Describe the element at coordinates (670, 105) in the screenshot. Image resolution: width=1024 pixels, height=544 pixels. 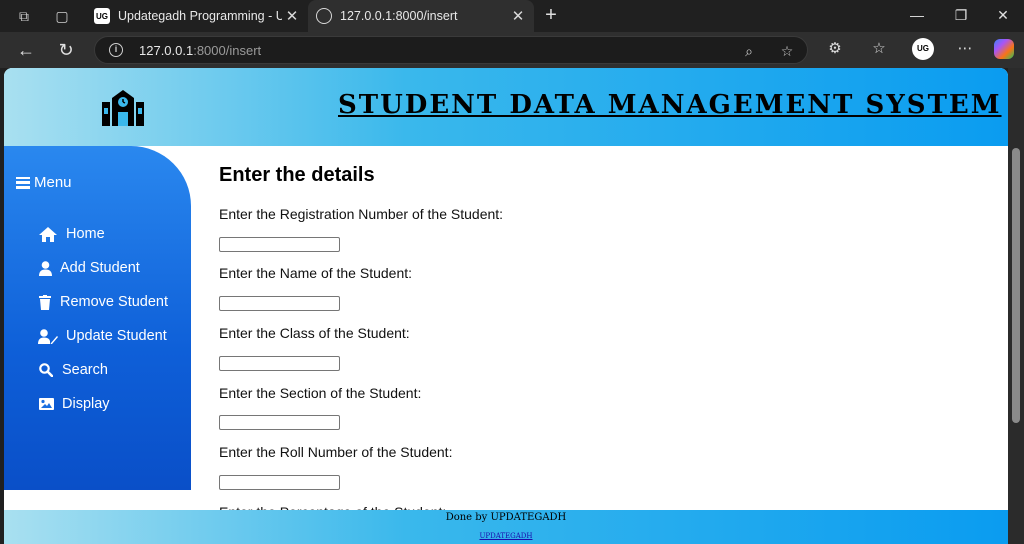
I see `site-title: STUDENT DATA MANAGEMENT SYSTEM` at that location.